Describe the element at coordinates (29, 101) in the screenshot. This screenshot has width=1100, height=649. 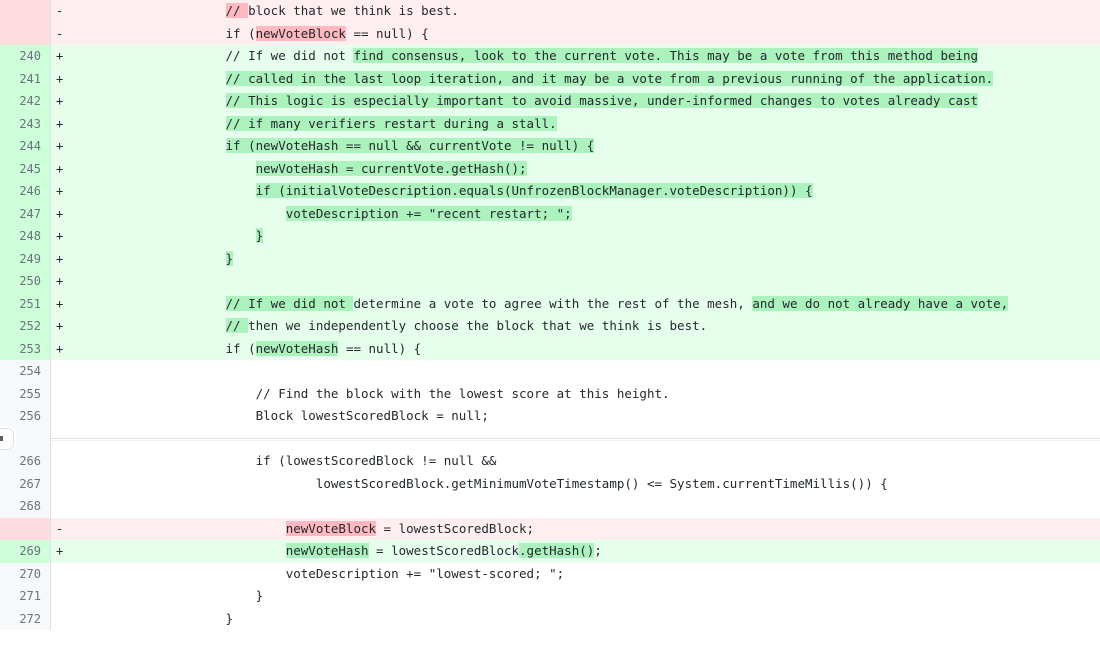
I see `line-number-new: 242` at that location.